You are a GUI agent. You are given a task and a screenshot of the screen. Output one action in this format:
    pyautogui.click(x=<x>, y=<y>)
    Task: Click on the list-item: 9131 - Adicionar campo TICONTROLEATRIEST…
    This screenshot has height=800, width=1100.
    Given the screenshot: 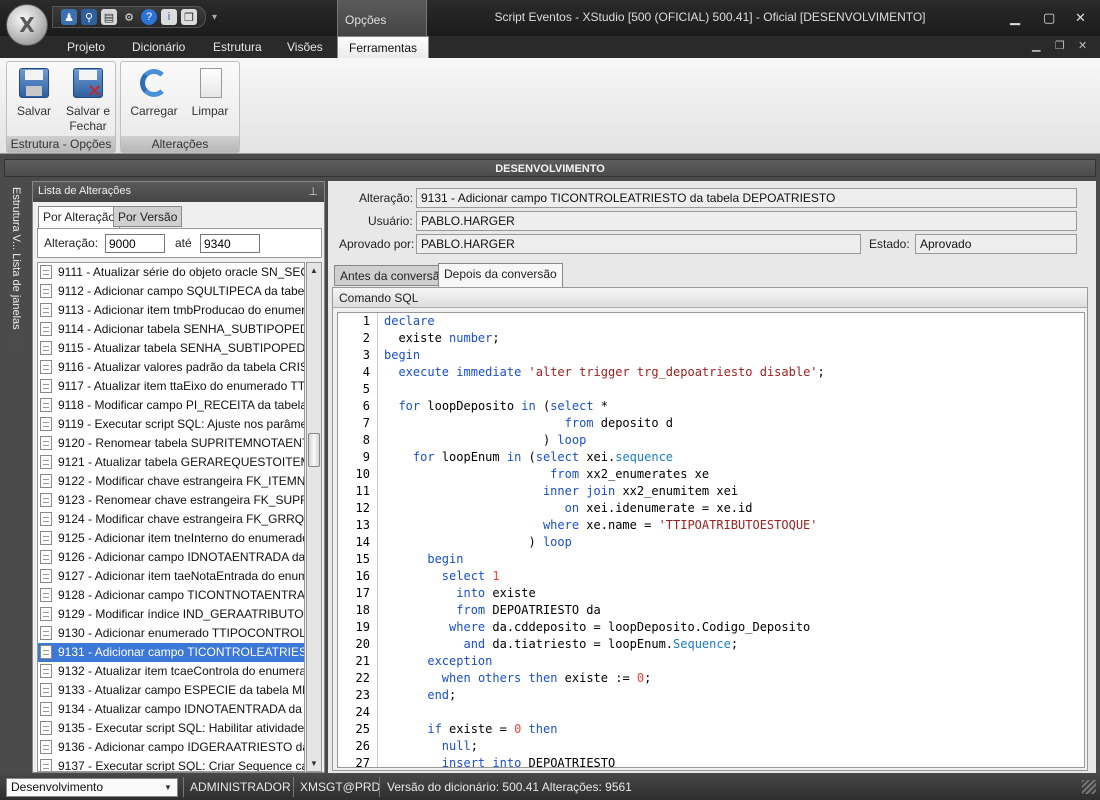 What is the action you would take?
    pyautogui.click(x=171, y=652)
    